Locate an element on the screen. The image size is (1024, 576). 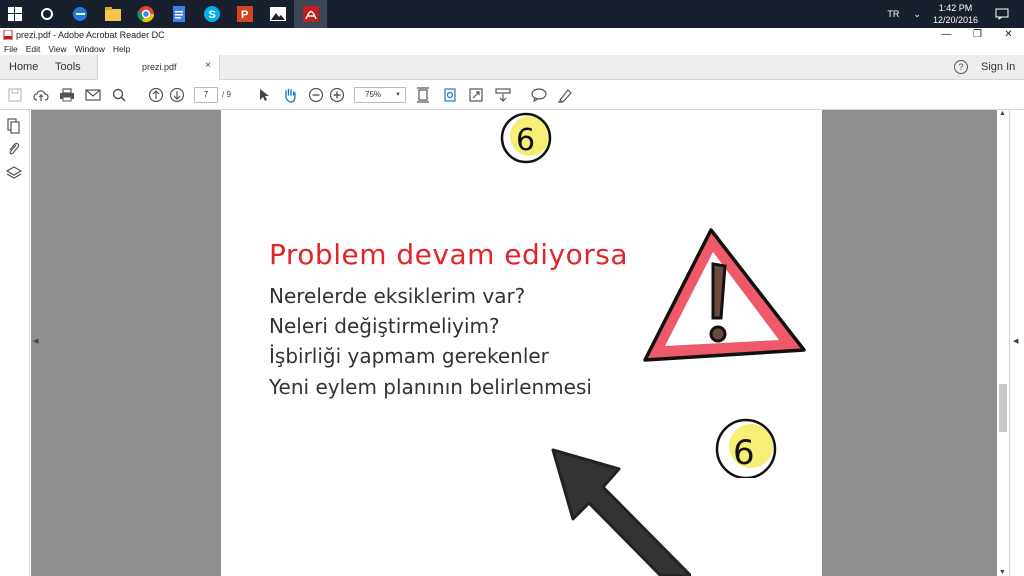
svg-text: P is located at coordinates (244, 15).